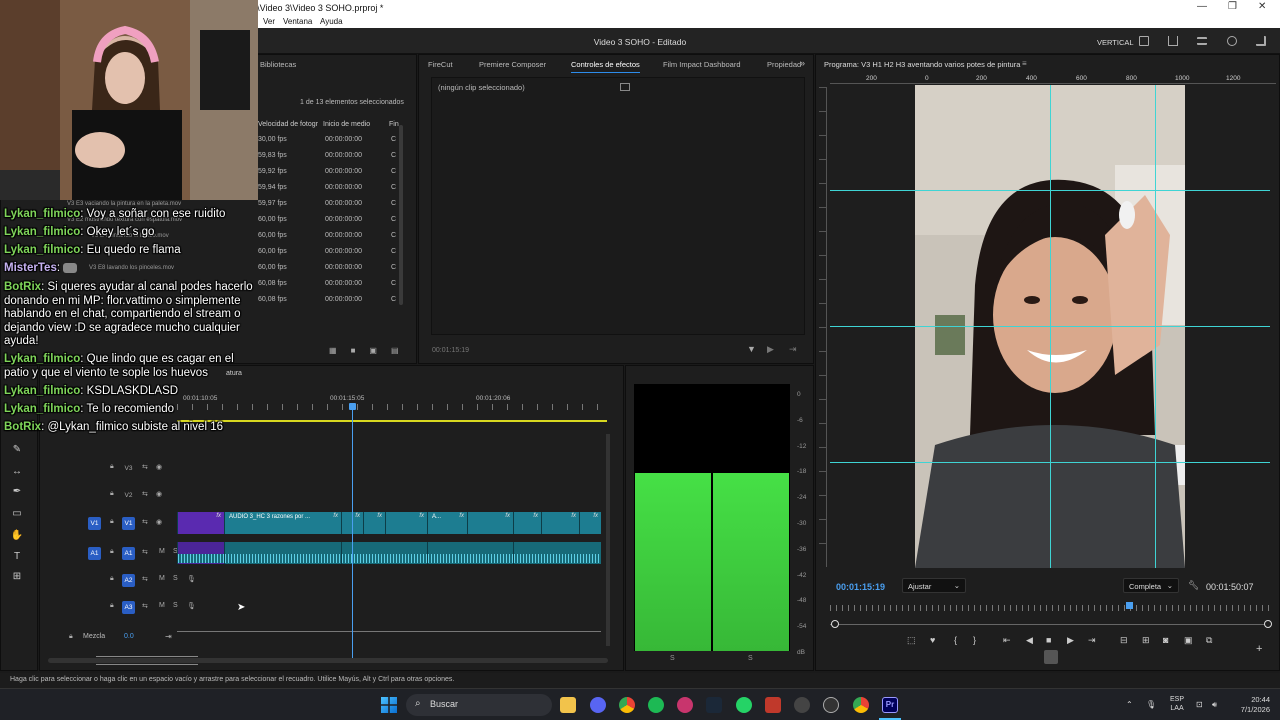 The width and height of the screenshot is (1280, 720). Describe the element at coordinates (394, 124) in the screenshot. I see `col-end: Fin` at that location.